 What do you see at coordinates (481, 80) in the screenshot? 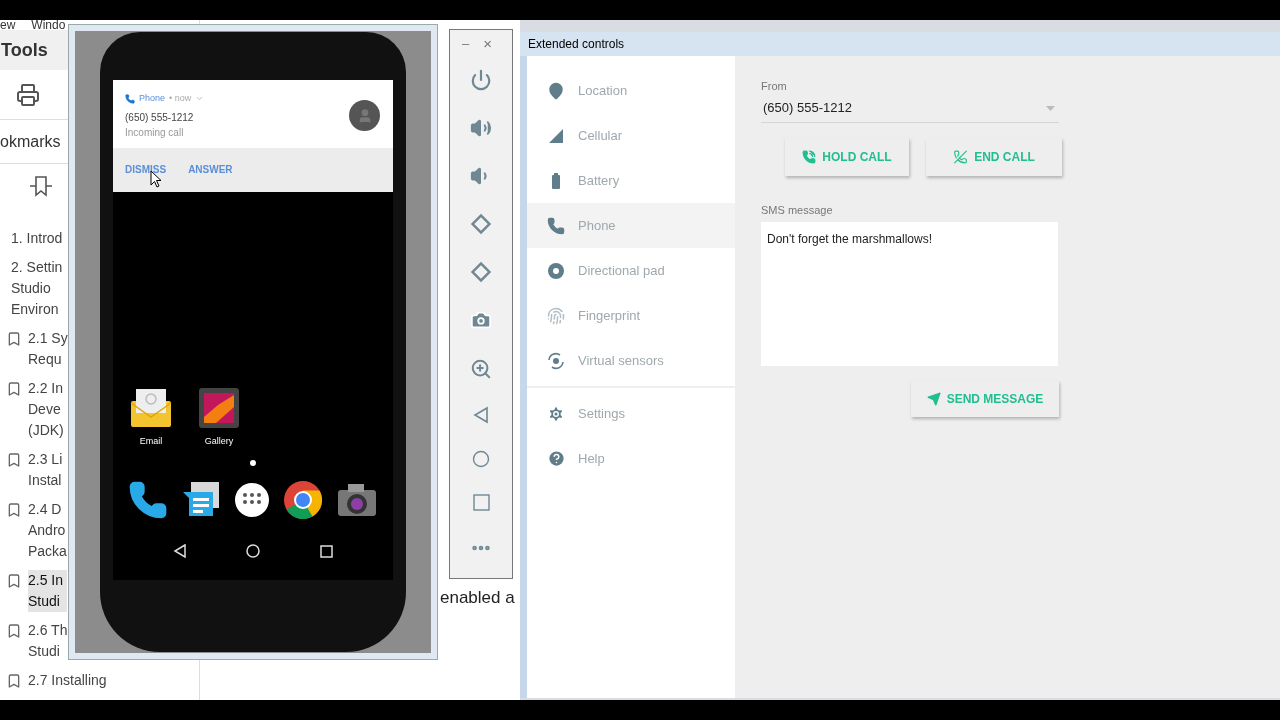
I see `power-icon` at bounding box center [481, 80].